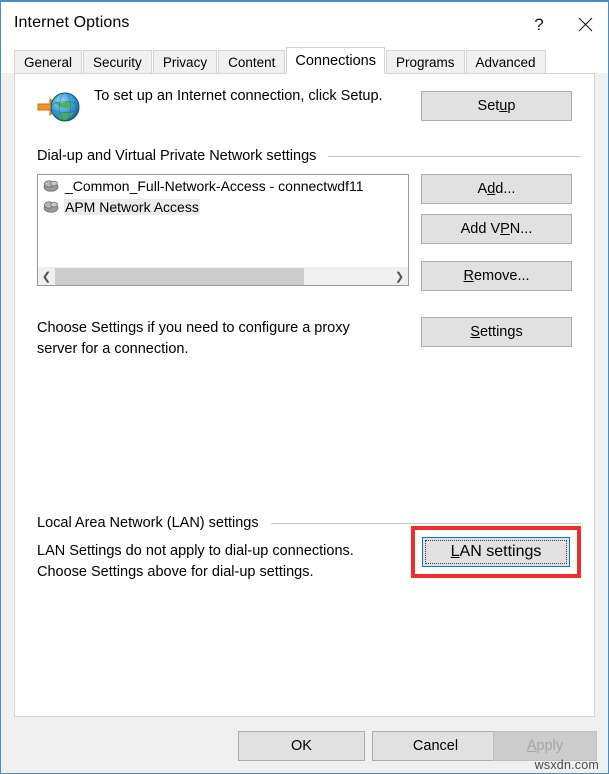 The image size is (609, 774). I want to click on add-button-label-before: A, so click(482, 189).